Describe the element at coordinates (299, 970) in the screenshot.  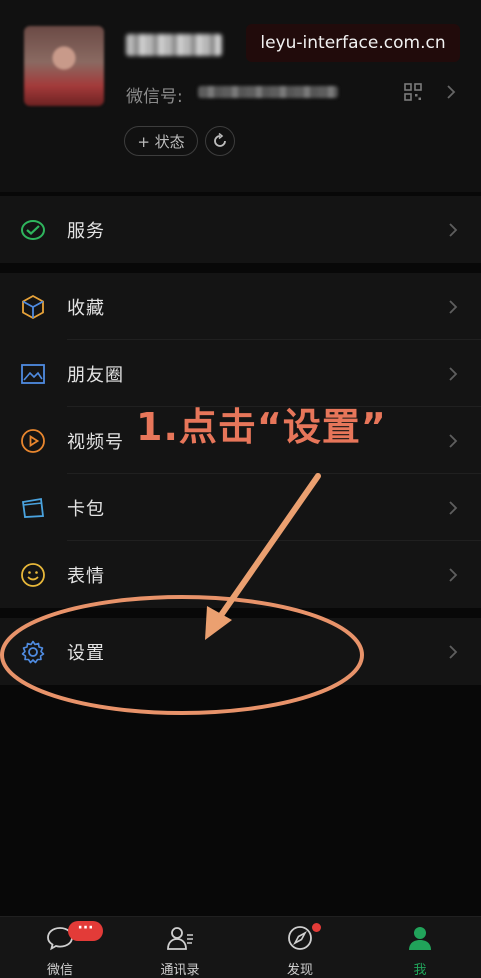
I see `tab-label: 发现` at that location.